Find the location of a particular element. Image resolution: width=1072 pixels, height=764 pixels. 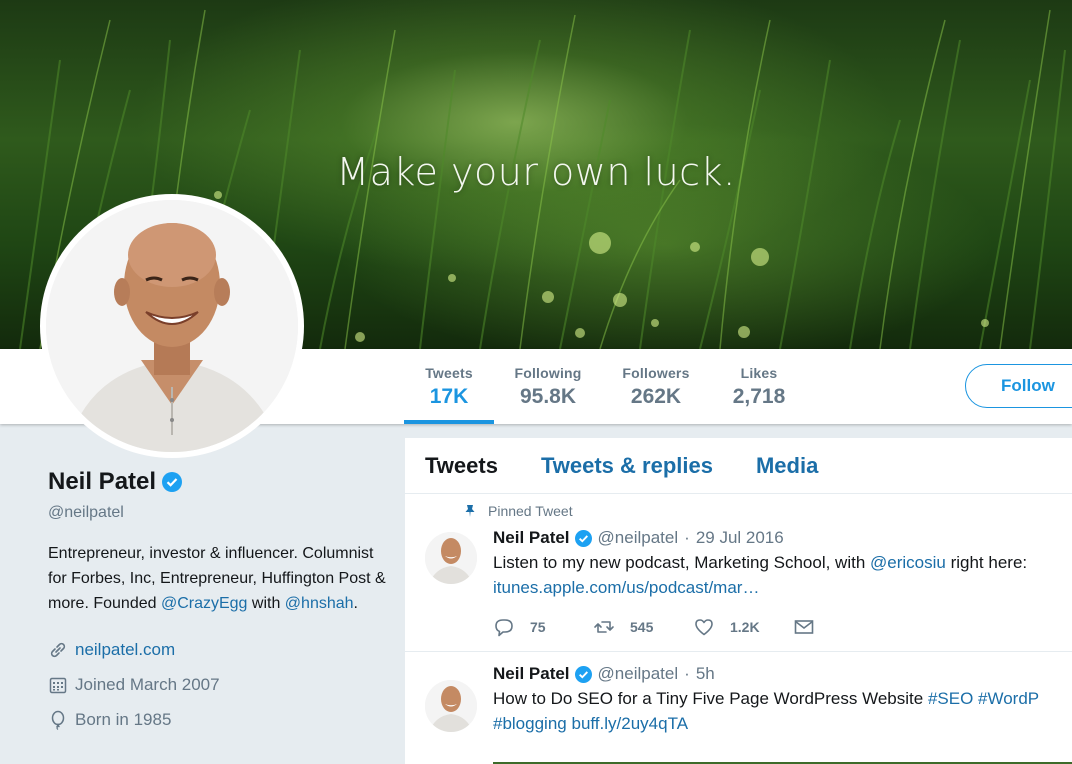

stat-label: Following is located at coordinates (548, 373).